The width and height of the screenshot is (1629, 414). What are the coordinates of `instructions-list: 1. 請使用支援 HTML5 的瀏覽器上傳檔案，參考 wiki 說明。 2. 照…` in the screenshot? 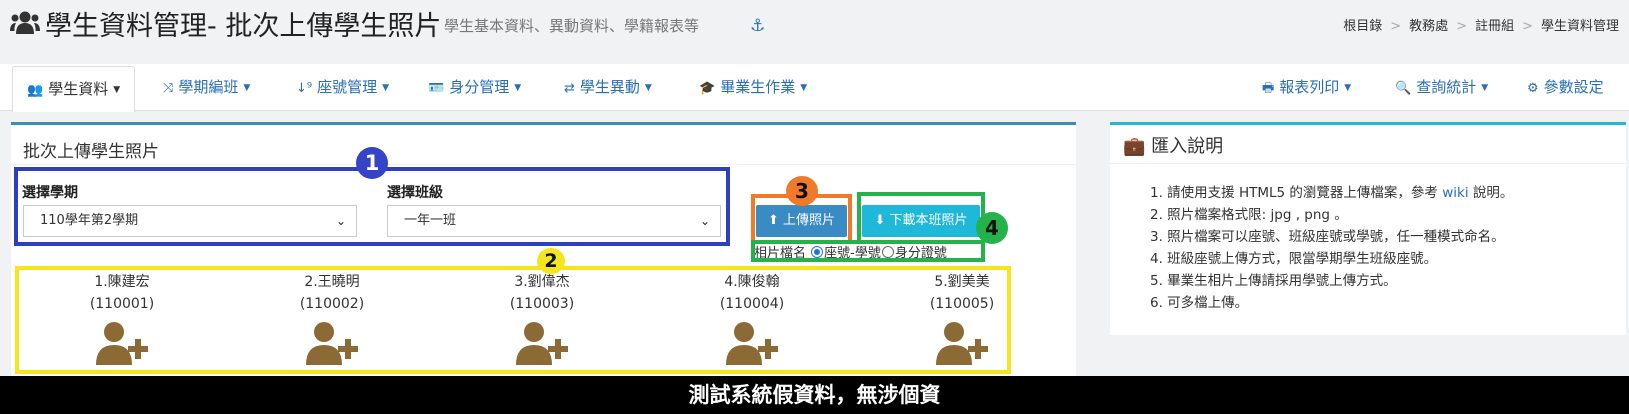 It's located at (1331, 248).